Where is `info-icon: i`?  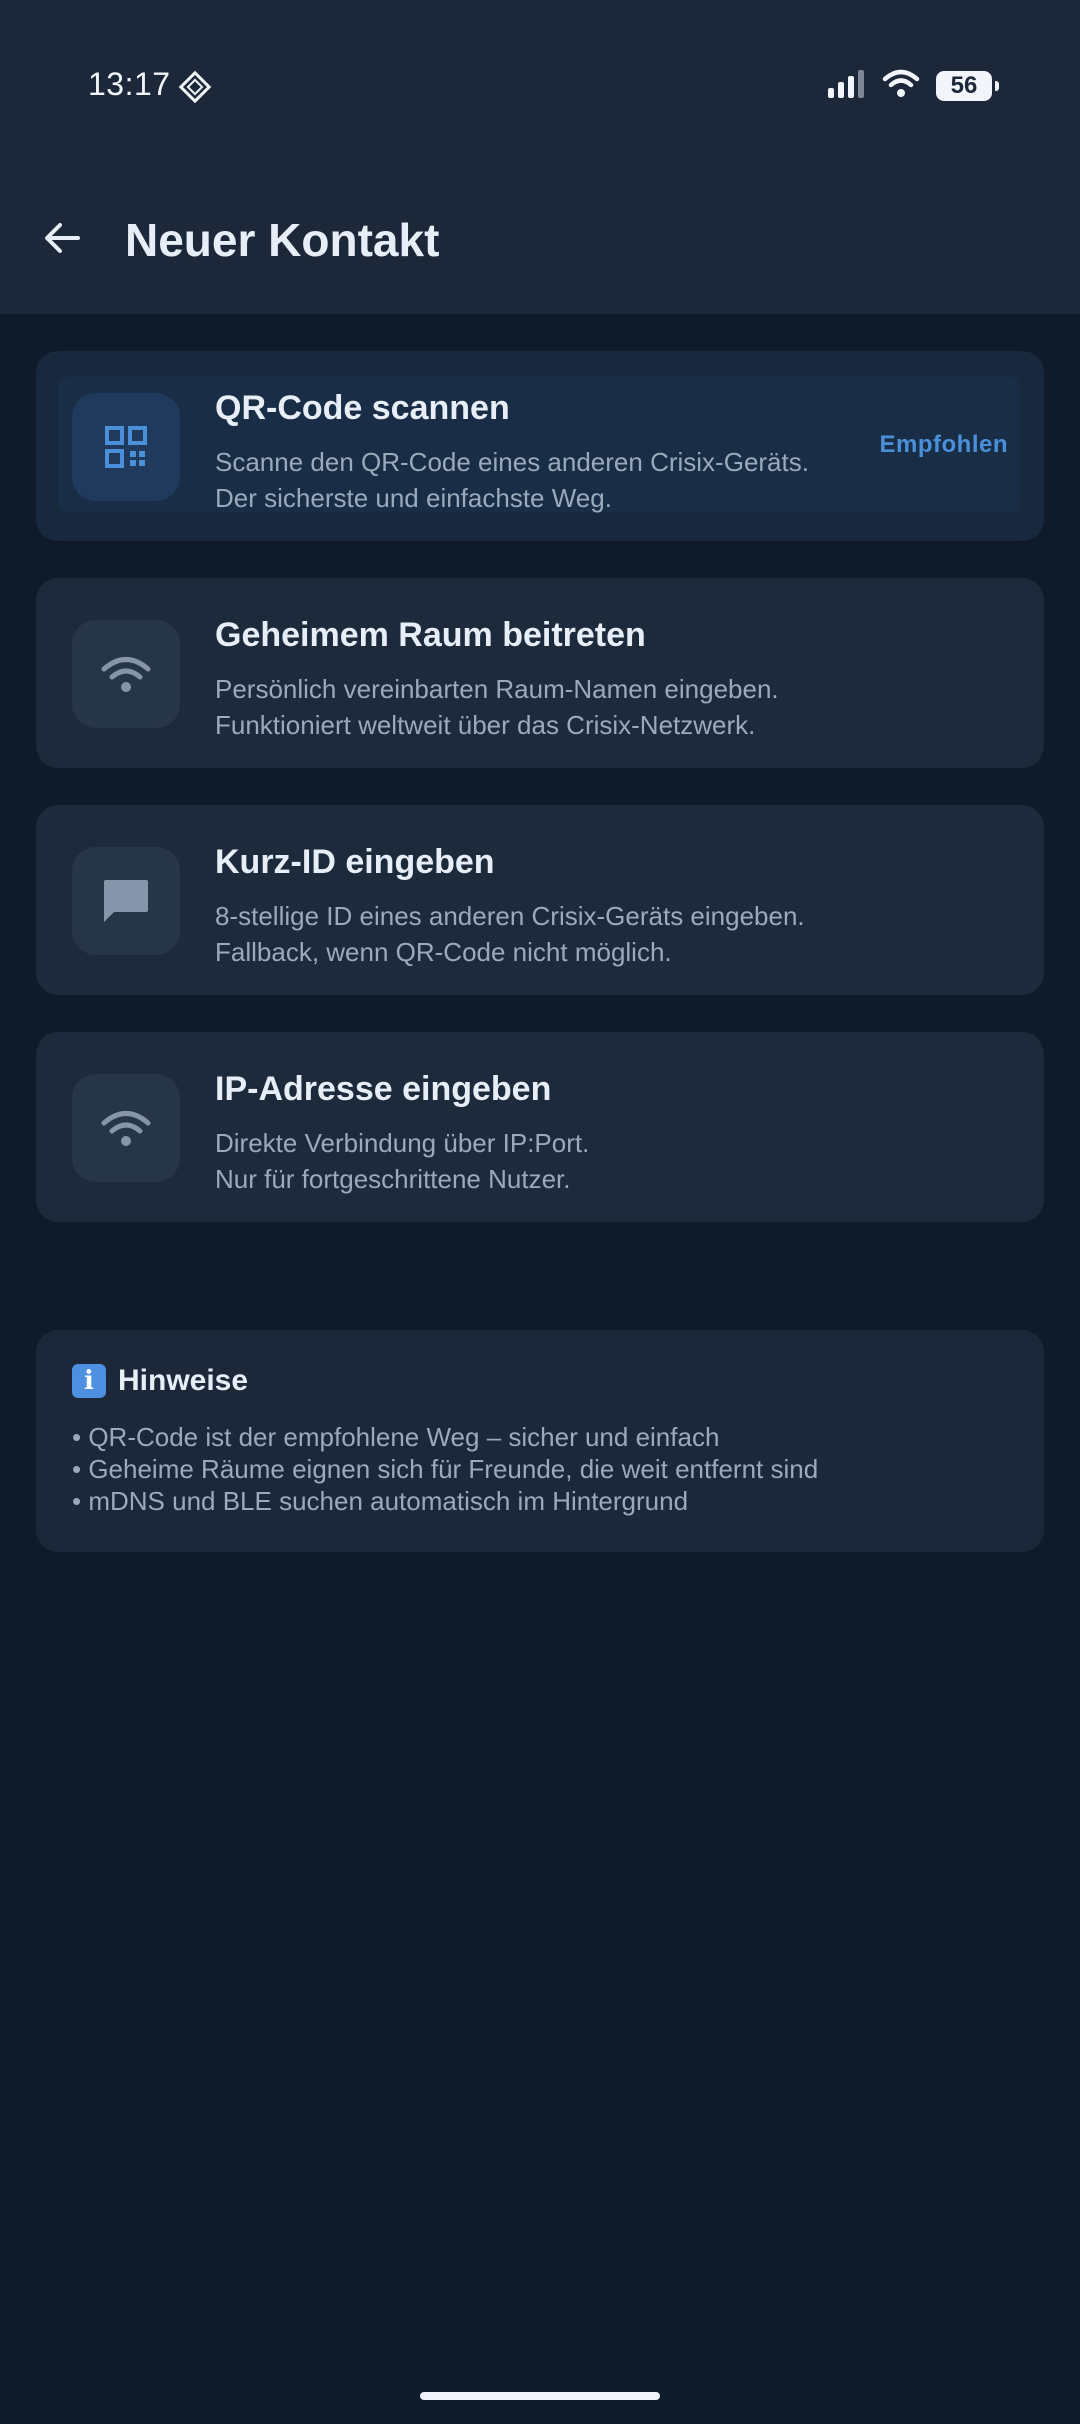 info-icon: i is located at coordinates (89, 1381).